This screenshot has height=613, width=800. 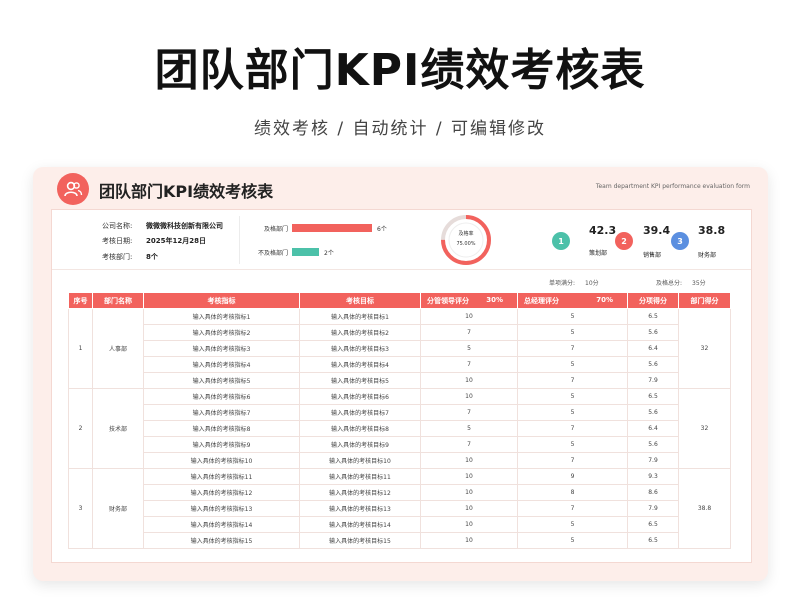 What do you see at coordinates (305, 252) in the screenshot?
I see `fail-dept-bar` at bounding box center [305, 252].